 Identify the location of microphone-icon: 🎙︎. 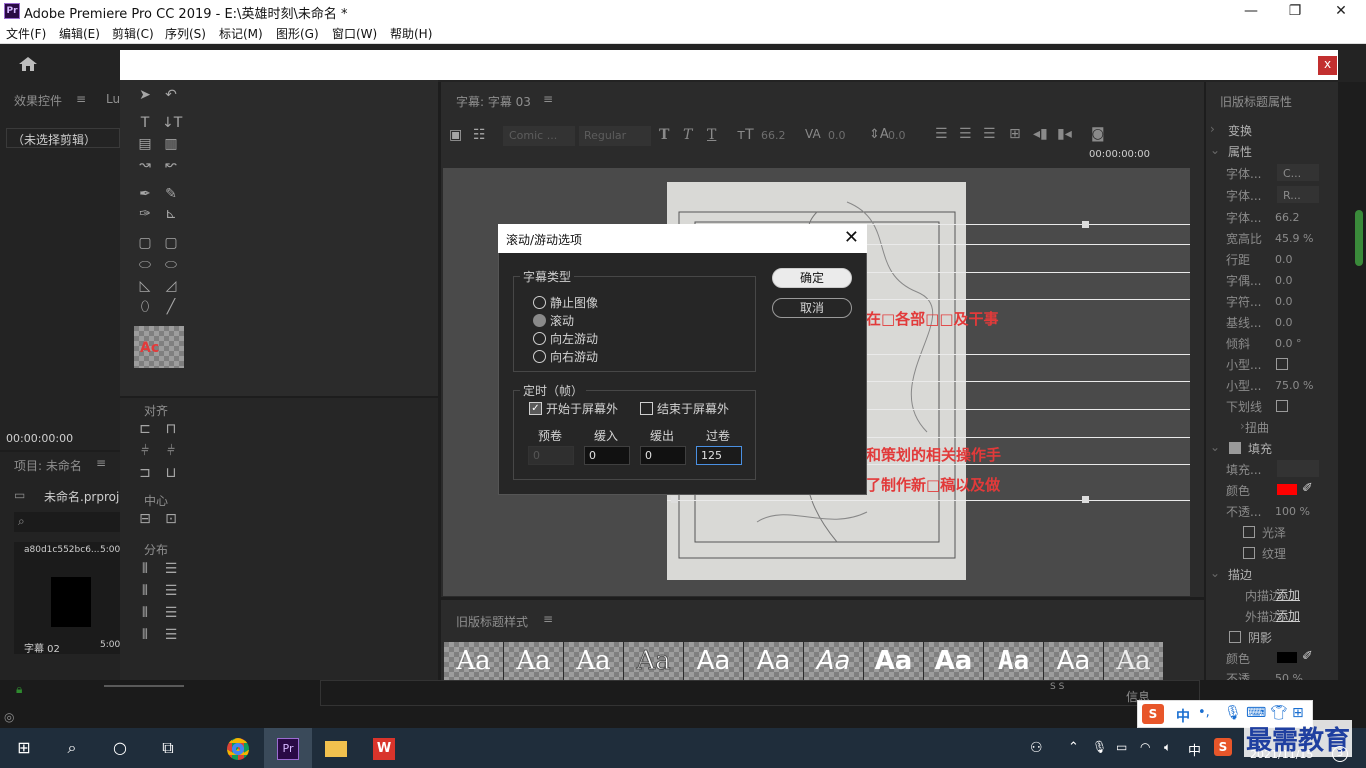
(1099, 747).